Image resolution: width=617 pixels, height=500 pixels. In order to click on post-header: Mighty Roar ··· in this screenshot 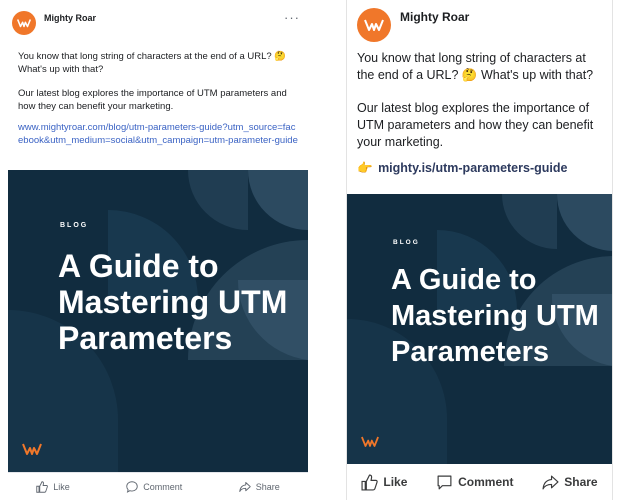, I will do `click(158, 18)`.